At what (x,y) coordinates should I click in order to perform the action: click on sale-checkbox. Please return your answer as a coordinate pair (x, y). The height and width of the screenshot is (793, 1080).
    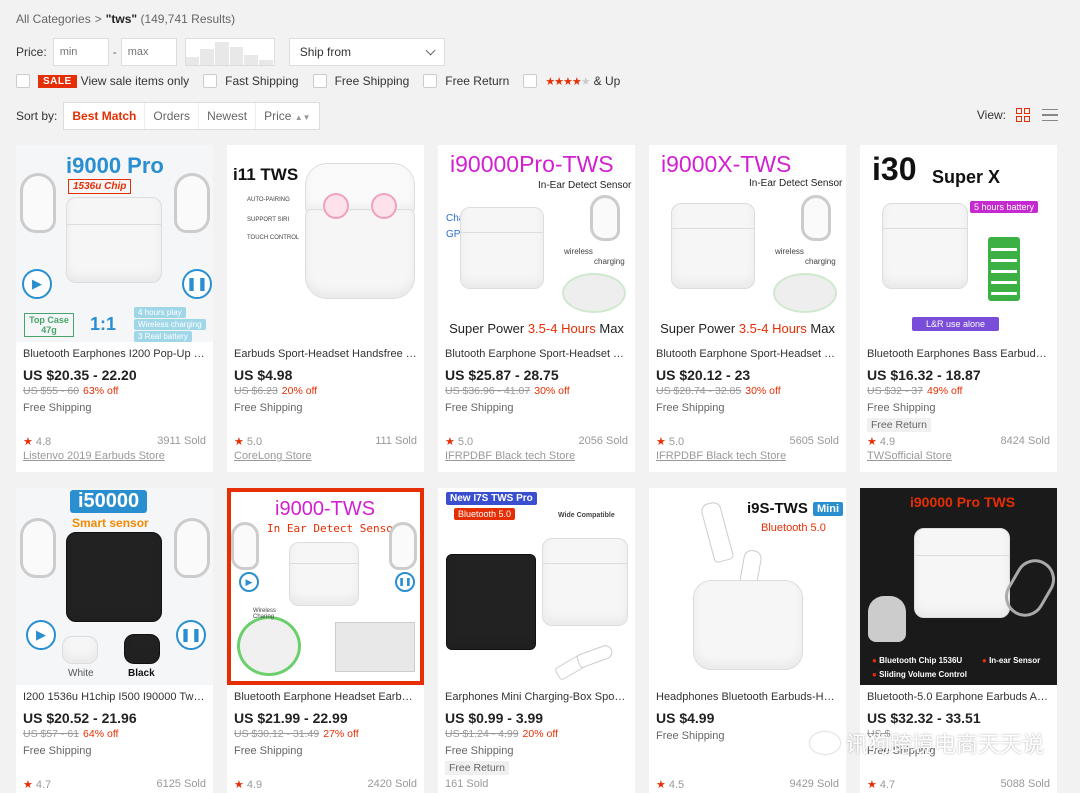
    Looking at the image, I should click on (23, 81).